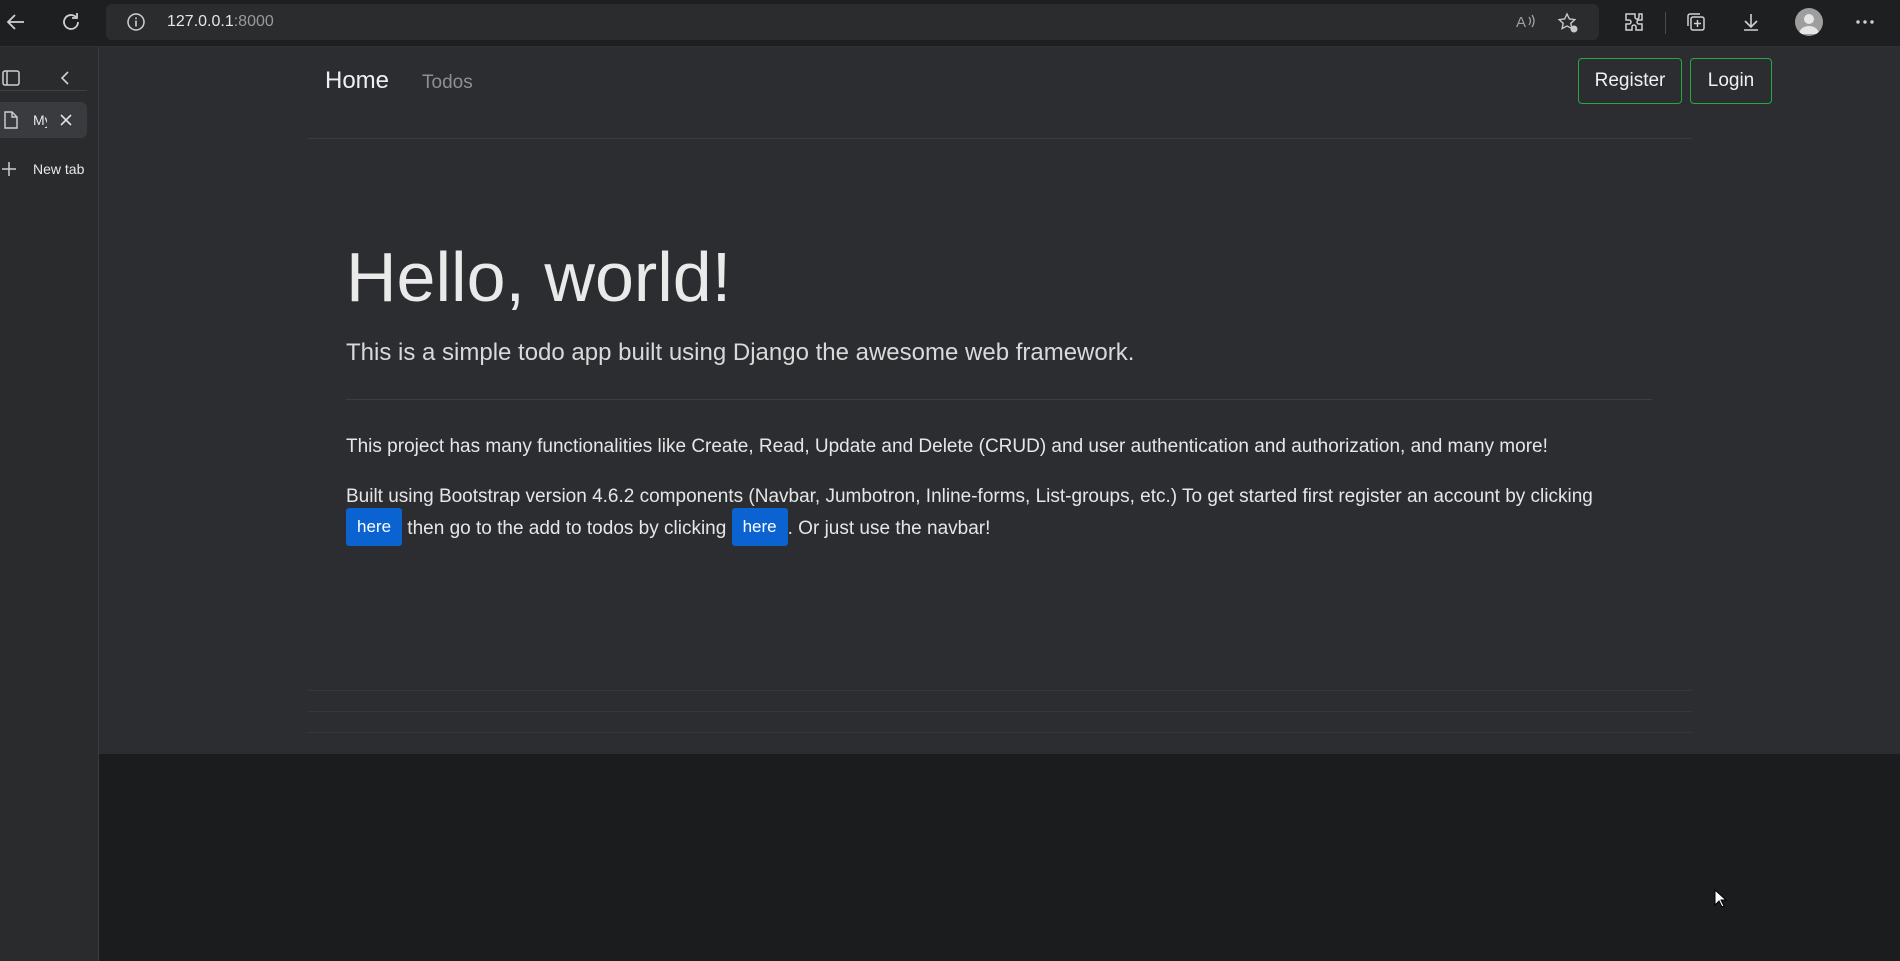 This screenshot has width=1900, height=961. What do you see at coordinates (136, 24) in the screenshot?
I see `info-icon` at bounding box center [136, 24].